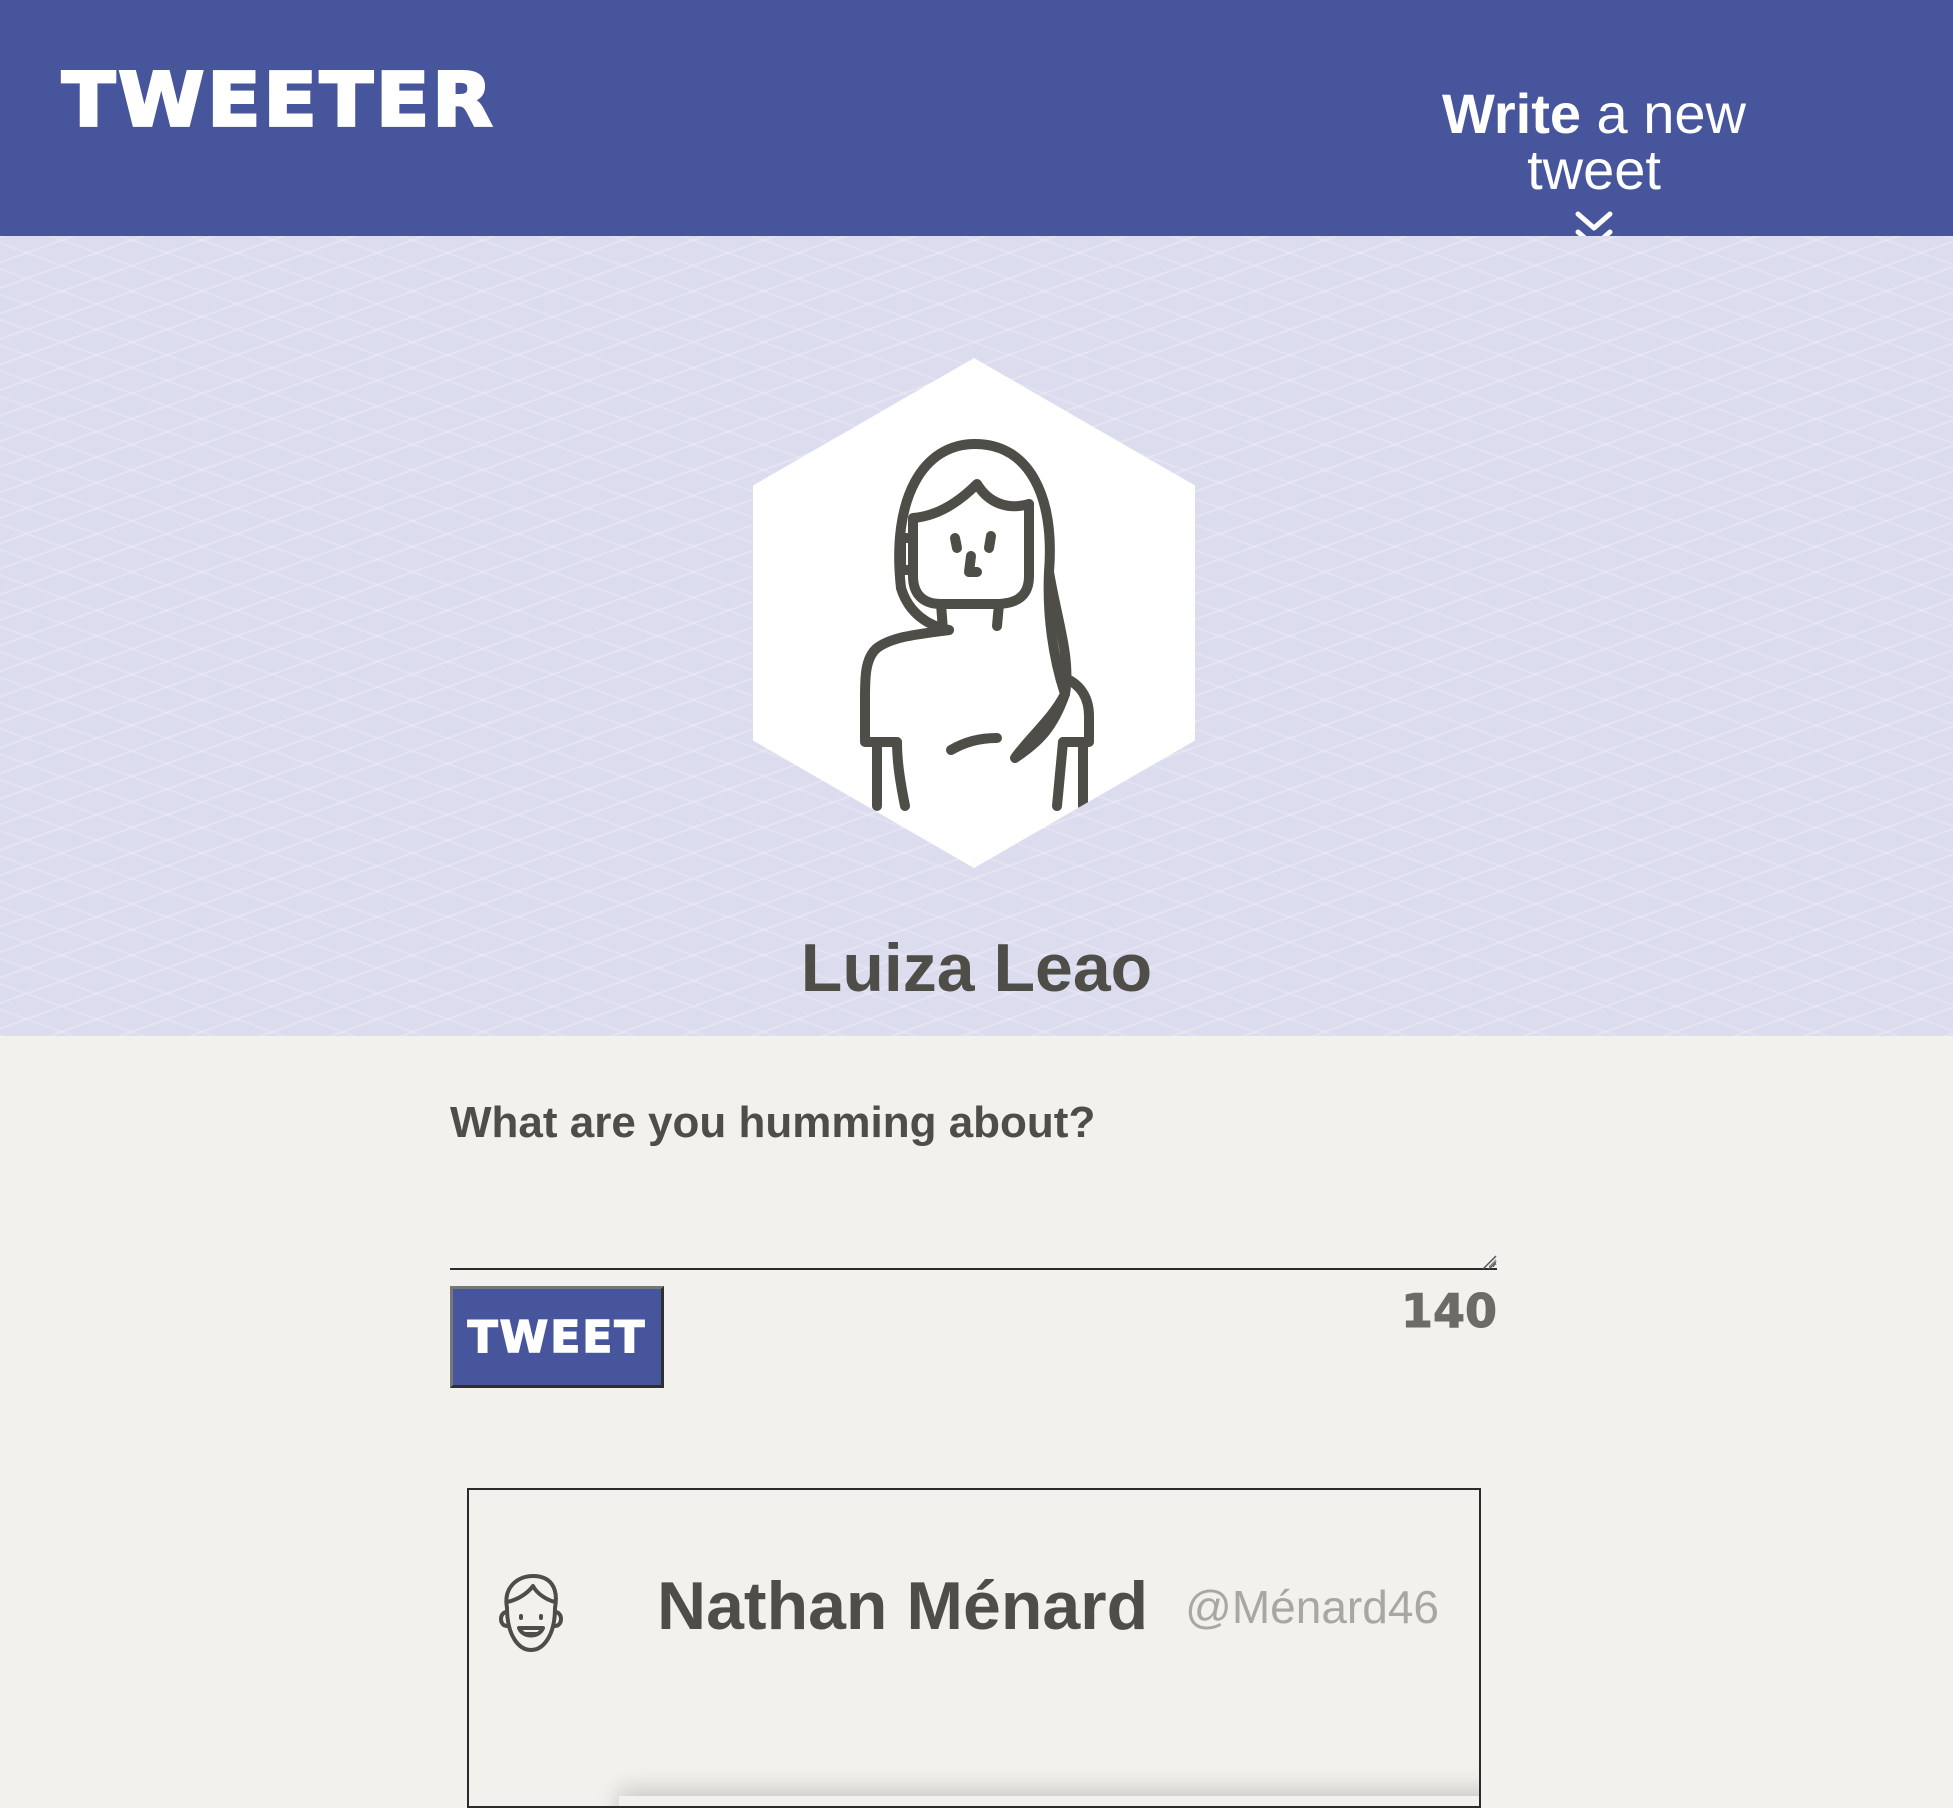 Image resolution: width=1953 pixels, height=1808 pixels. What do you see at coordinates (773, 1122) in the screenshot?
I see `compose-label: What are you humming about?` at bounding box center [773, 1122].